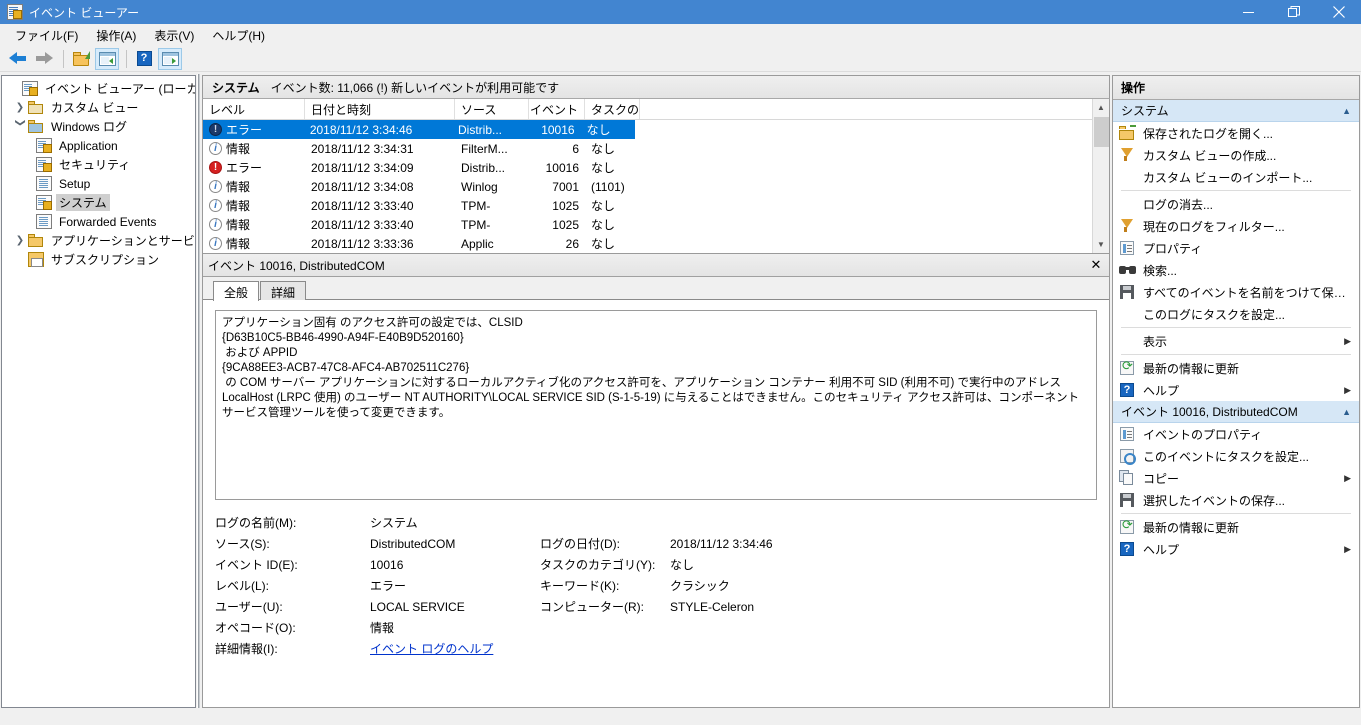  What do you see at coordinates (98, 183) in the screenshot?
I see `tree-item-setup: Setup` at bounding box center [98, 183].